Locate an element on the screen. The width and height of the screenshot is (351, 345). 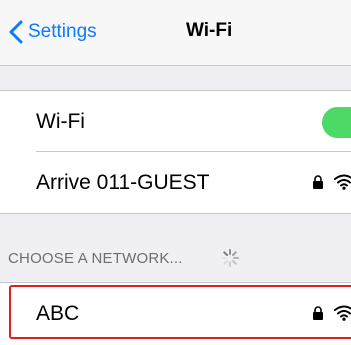
spinner-icon is located at coordinates (230, 258).